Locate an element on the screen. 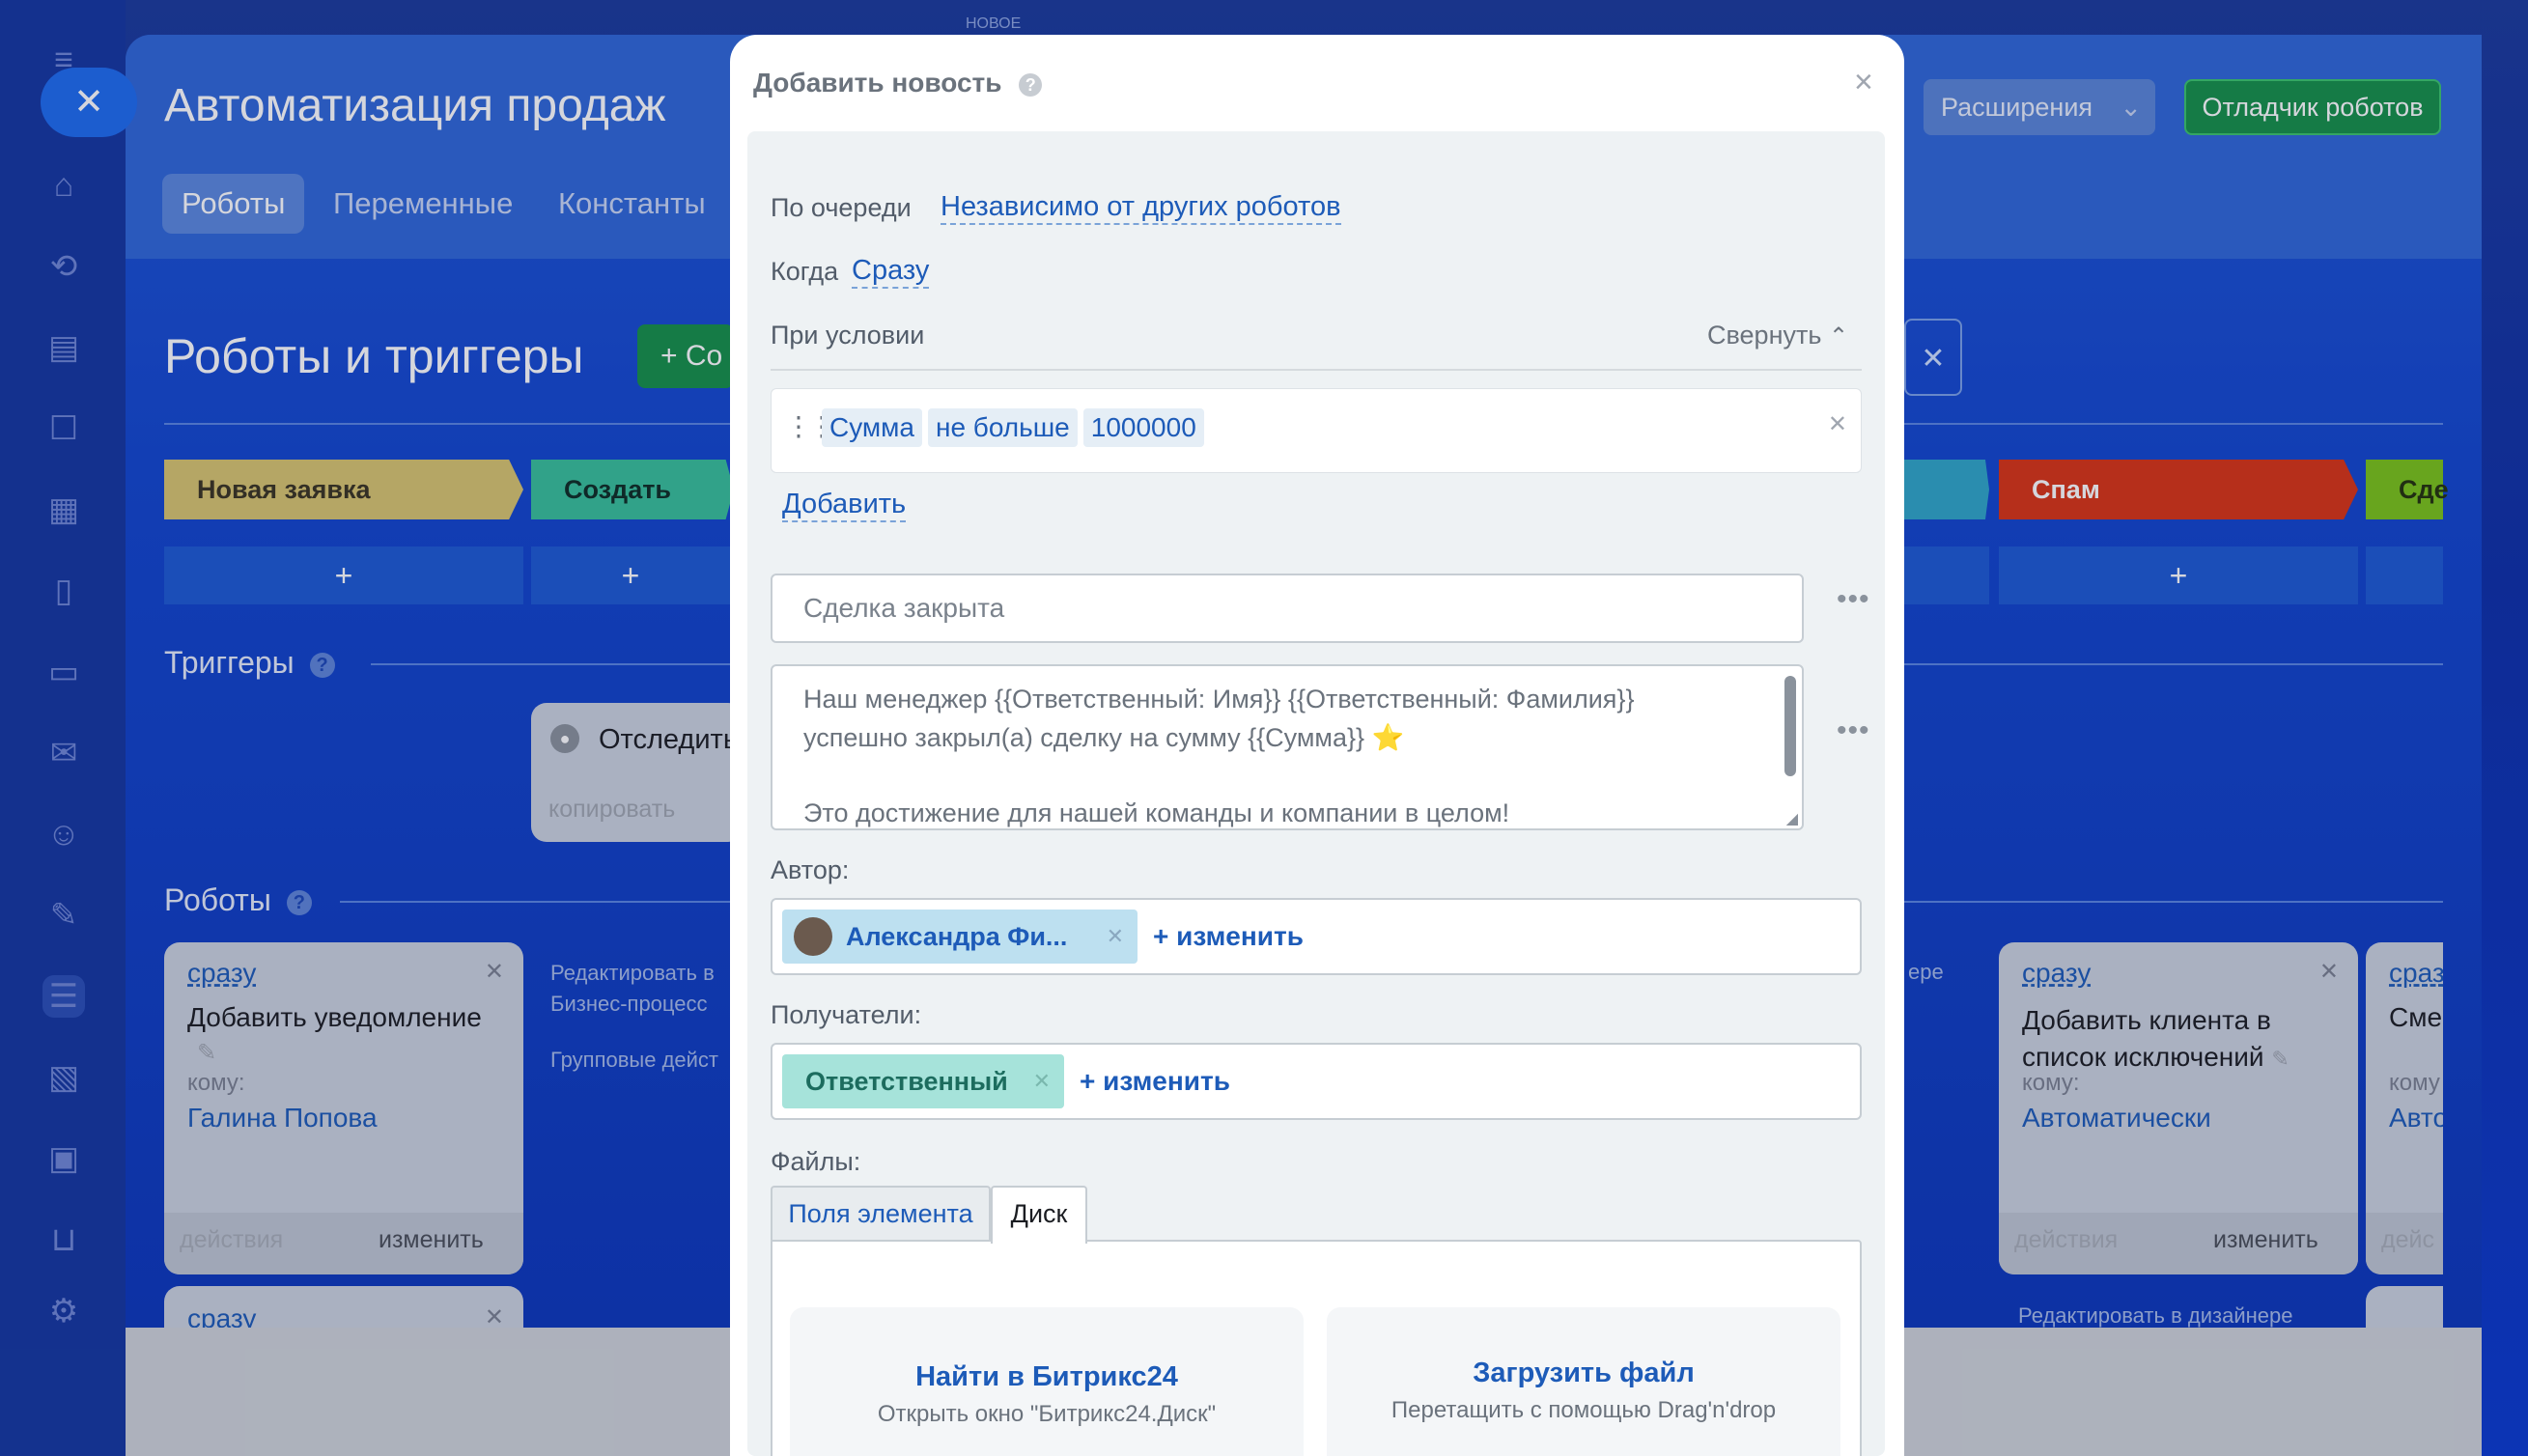 The image size is (2528, 1456). collapse-button: Свернуть ⌃ is located at coordinates (1778, 336).